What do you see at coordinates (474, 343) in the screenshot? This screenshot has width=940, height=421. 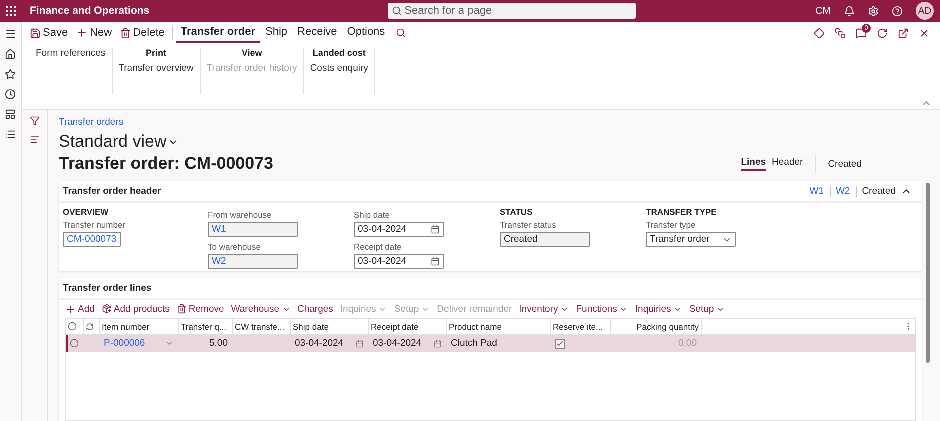 I see `table-cell: Clutch Pad` at bounding box center [474, 343].